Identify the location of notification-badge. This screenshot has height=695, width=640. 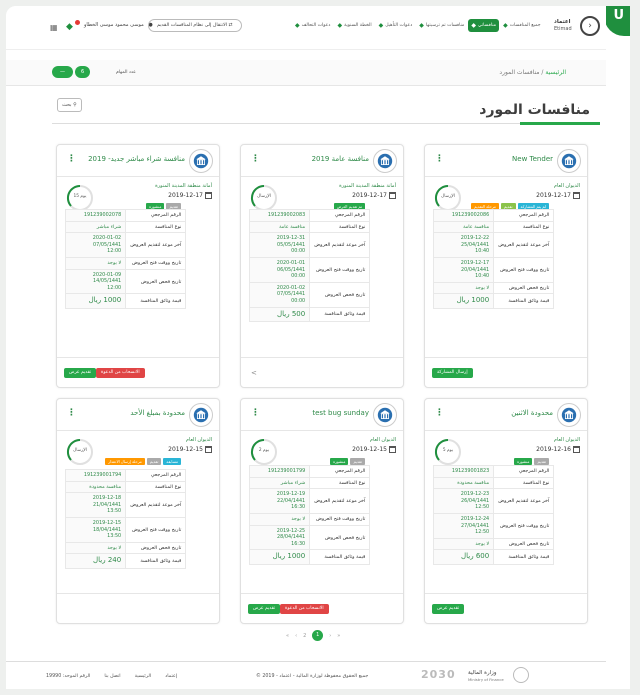
(77, 22).